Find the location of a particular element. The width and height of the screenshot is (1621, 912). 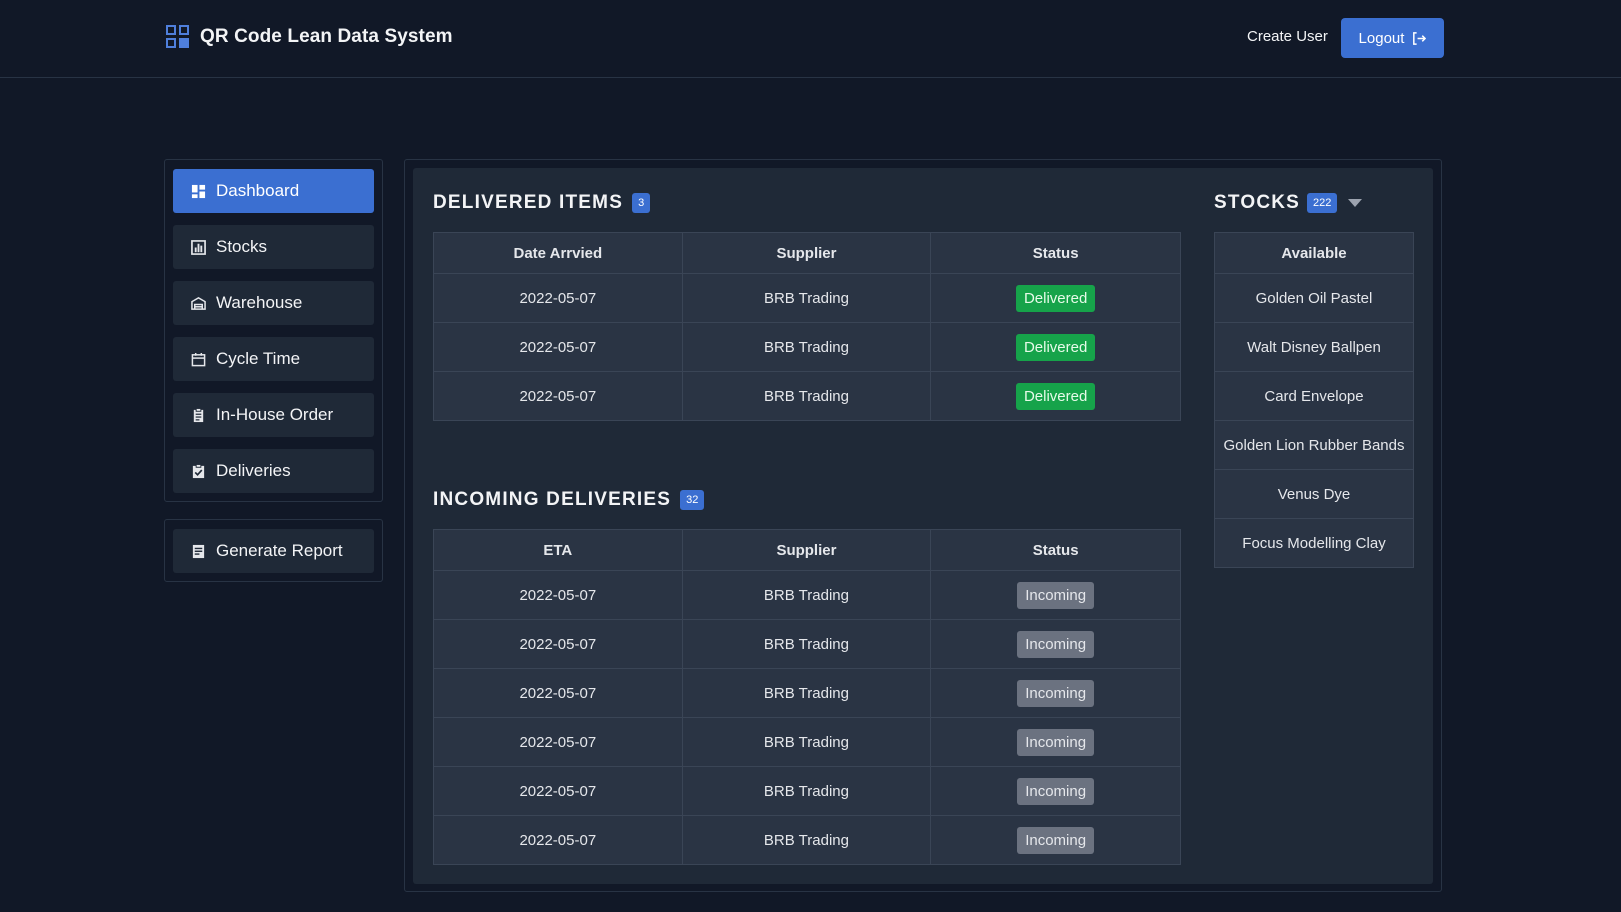

sidebar-item-dashboard: Dashboard is located at coordinates (273, 191).